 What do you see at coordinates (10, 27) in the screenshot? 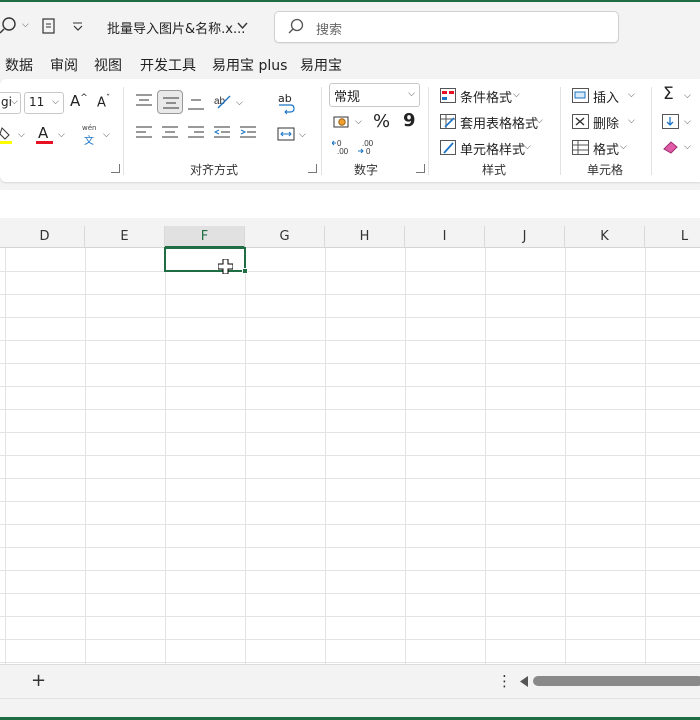
I see `search-quick-icon` at bounding box center [10, 27].